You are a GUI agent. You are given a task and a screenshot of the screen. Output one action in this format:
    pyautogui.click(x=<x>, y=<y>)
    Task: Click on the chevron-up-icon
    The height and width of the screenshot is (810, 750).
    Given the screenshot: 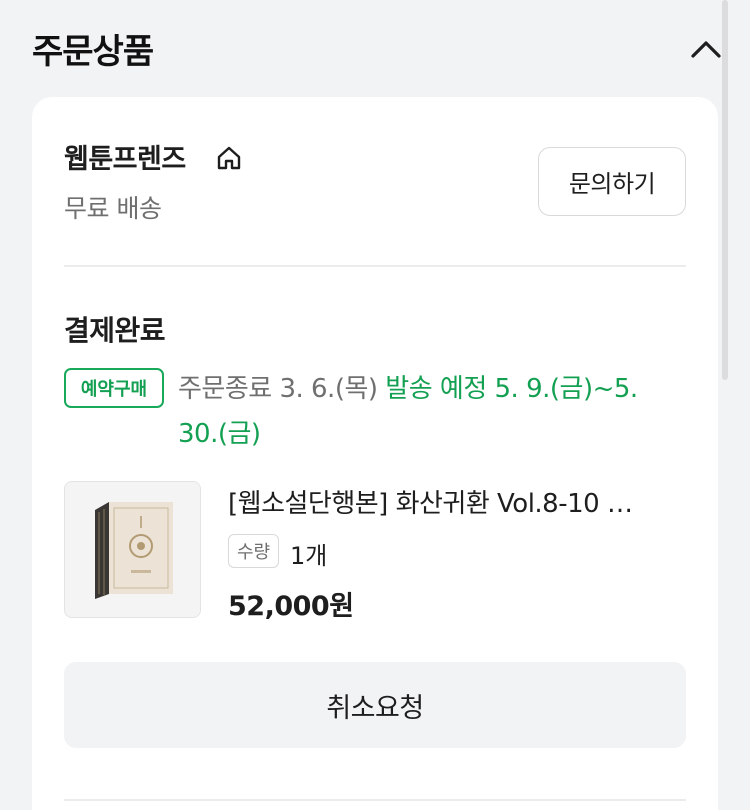 What is the action you would take?
    pyautogui.click(x=706, y=50)
    